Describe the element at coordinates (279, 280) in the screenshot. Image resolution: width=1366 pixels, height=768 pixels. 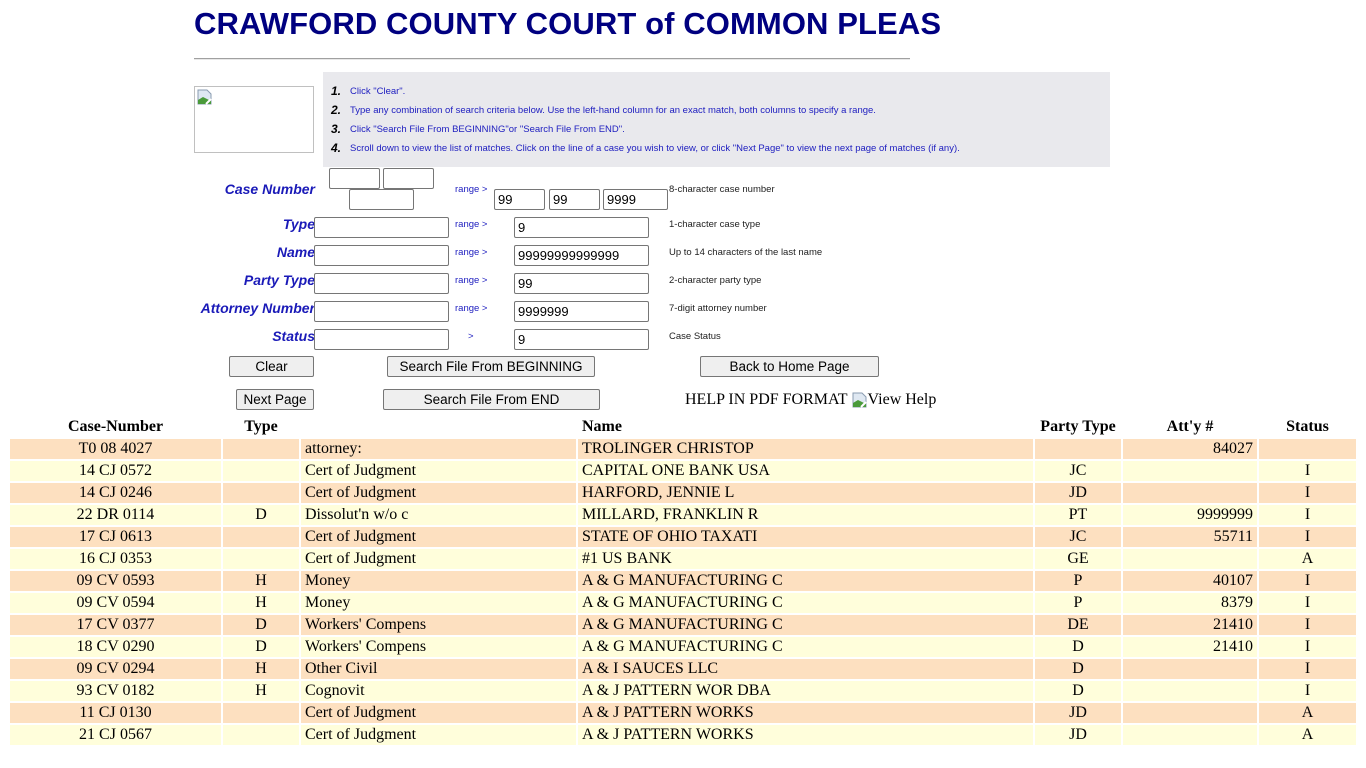
I see `party-type-label: Party Type` at that location.